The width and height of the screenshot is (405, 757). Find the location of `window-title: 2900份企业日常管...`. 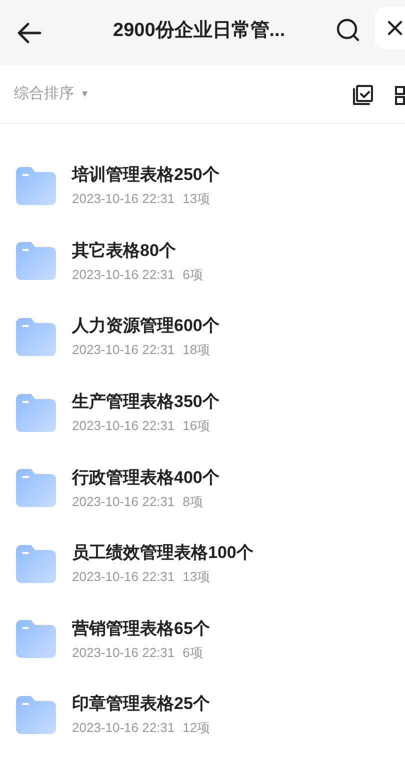

window-title: 2900份企业日常管... is located at coordinates (199, 31).